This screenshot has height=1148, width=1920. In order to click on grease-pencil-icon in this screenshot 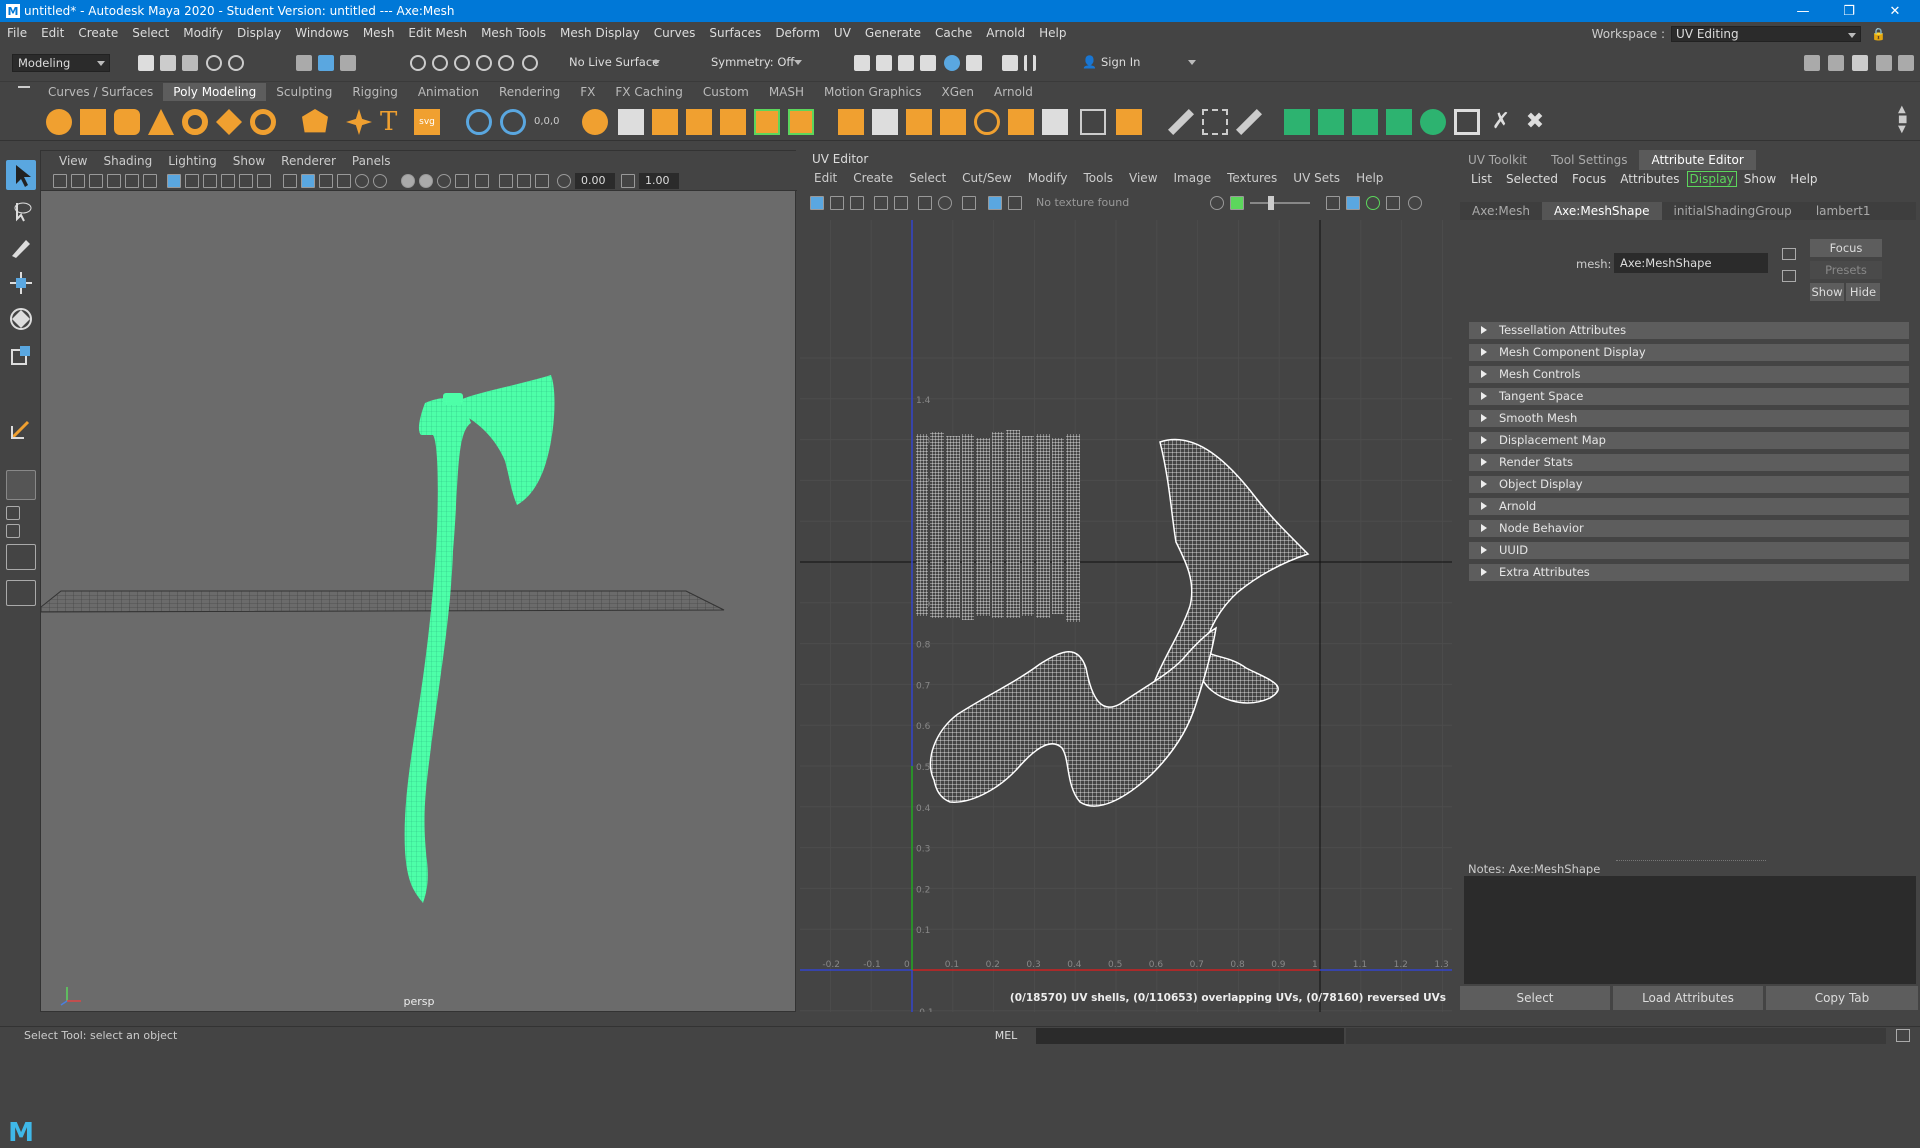, I will do `click(150, 181)`.